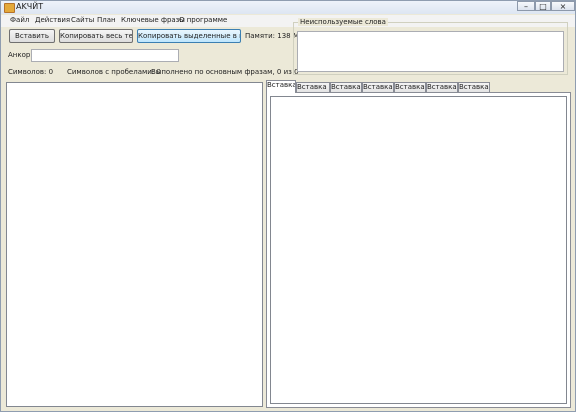 This screenshot has height=412, width=576. I want to click on anchor-input, so click(105, 55).